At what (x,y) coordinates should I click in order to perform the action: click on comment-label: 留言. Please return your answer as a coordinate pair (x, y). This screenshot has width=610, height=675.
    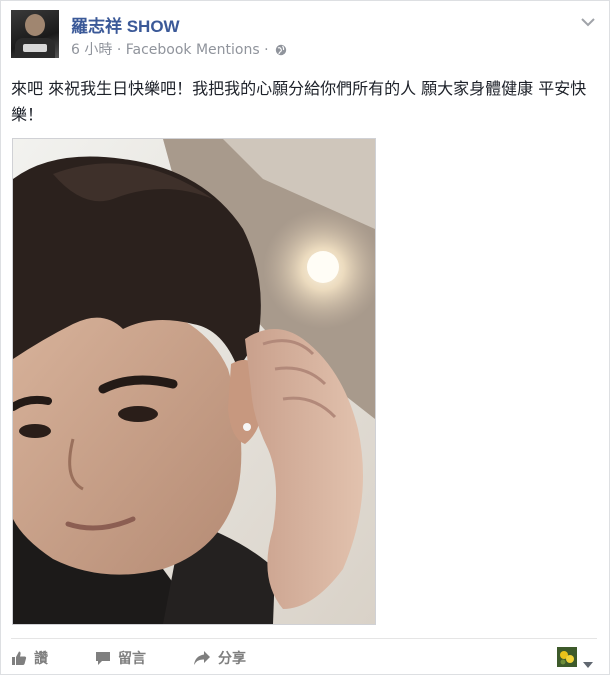
    Looking at the image, I should click on (132, 659).